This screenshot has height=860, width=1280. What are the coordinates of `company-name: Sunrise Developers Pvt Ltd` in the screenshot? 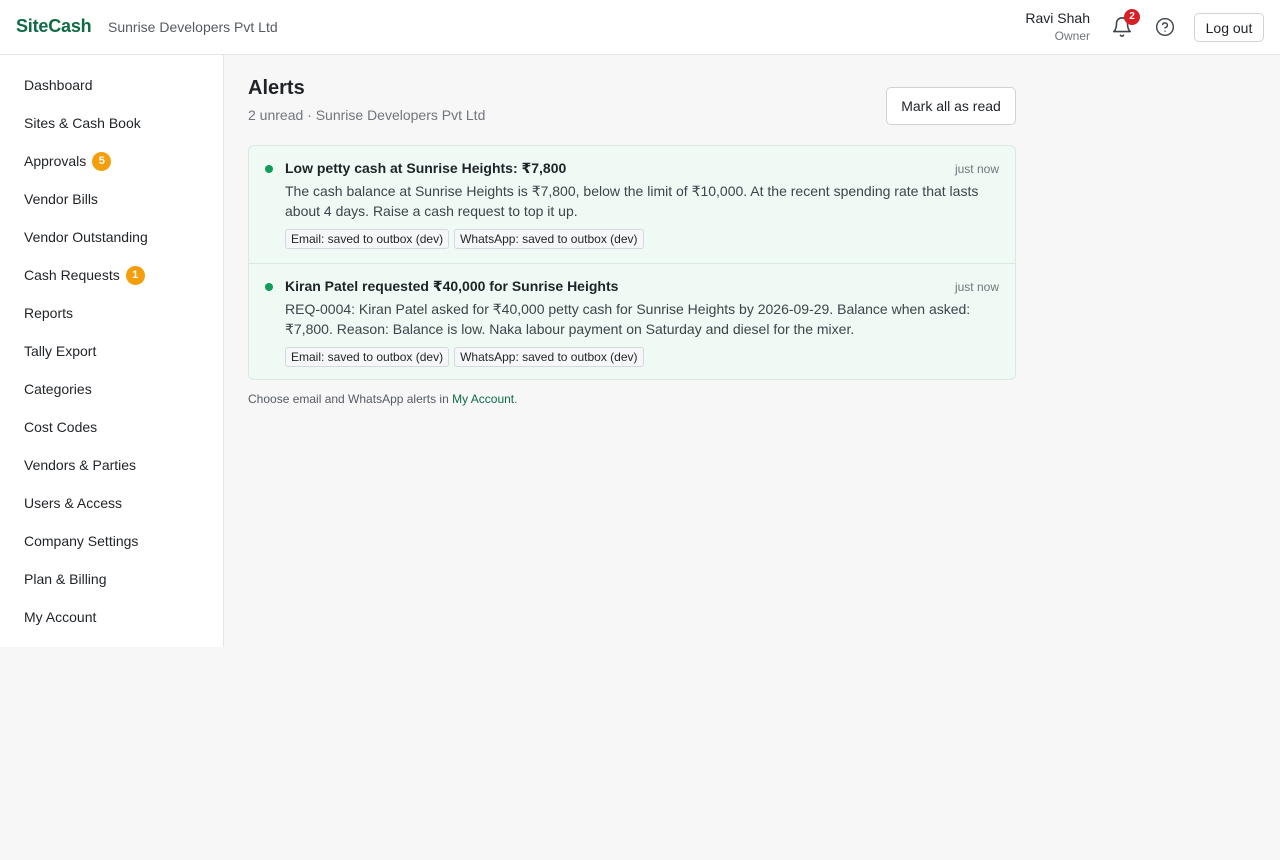 It's located at (193, 27).